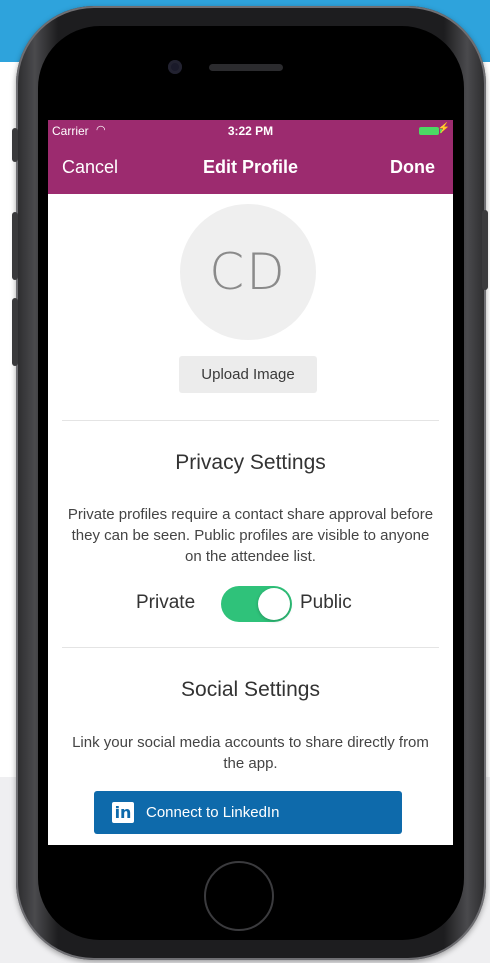  I want to click on charging-bolt-icon: ⚡, so click(443, 128).